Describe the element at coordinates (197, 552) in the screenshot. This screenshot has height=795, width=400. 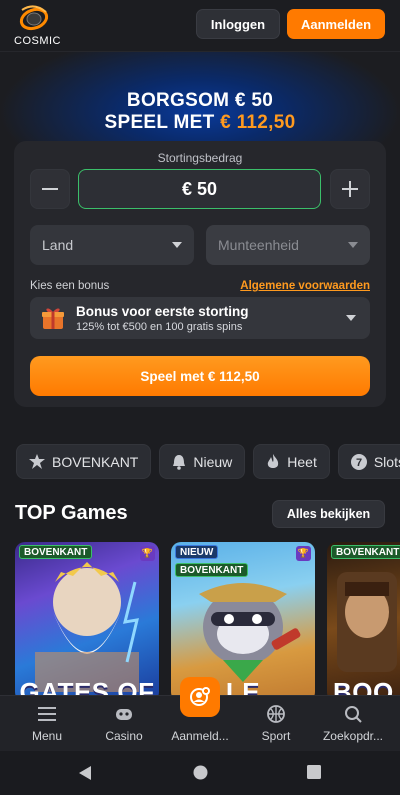
I see `tag-new: NIEUW` at that location.